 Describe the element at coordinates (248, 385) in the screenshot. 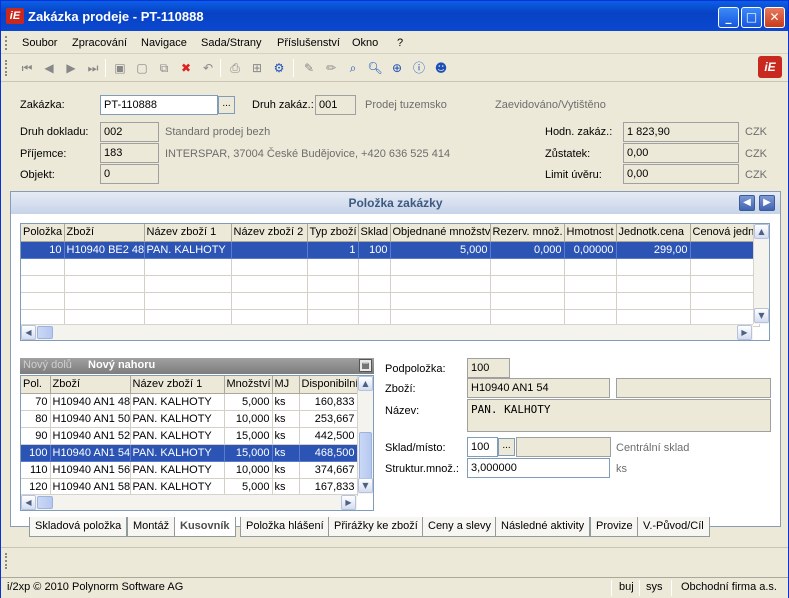

I see `col-header: Množství` at that location.